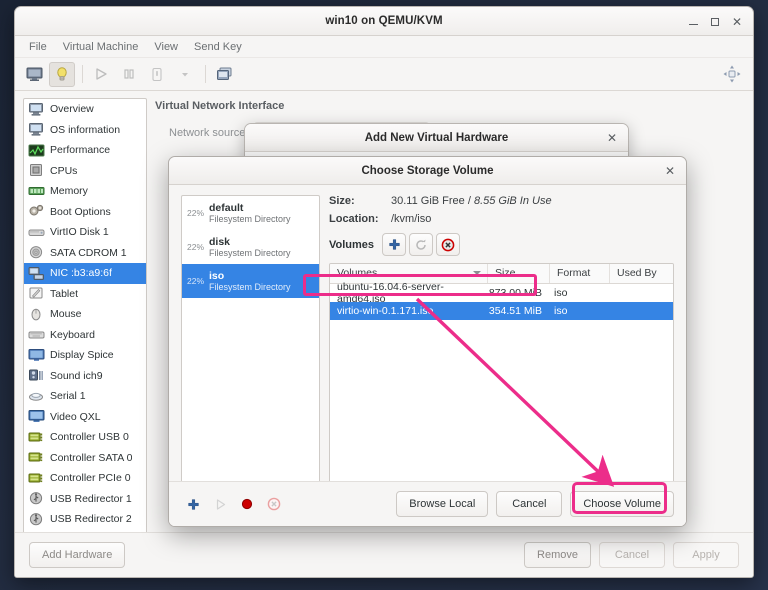  What do you see at coordinates (515, 311) in the screenshot?
I see `volume-size-cell: 354.51 MiB` at bounding box center [515, 311].